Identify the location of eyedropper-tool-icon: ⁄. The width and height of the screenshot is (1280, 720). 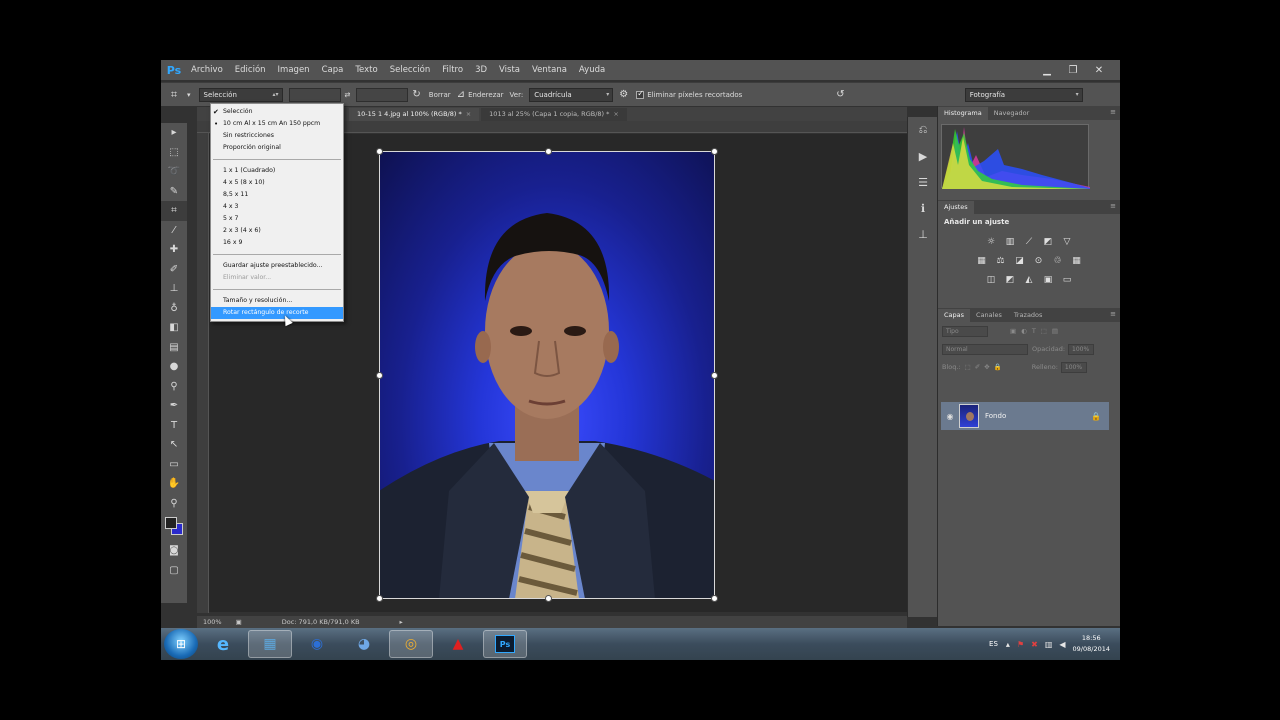
(174, 231).